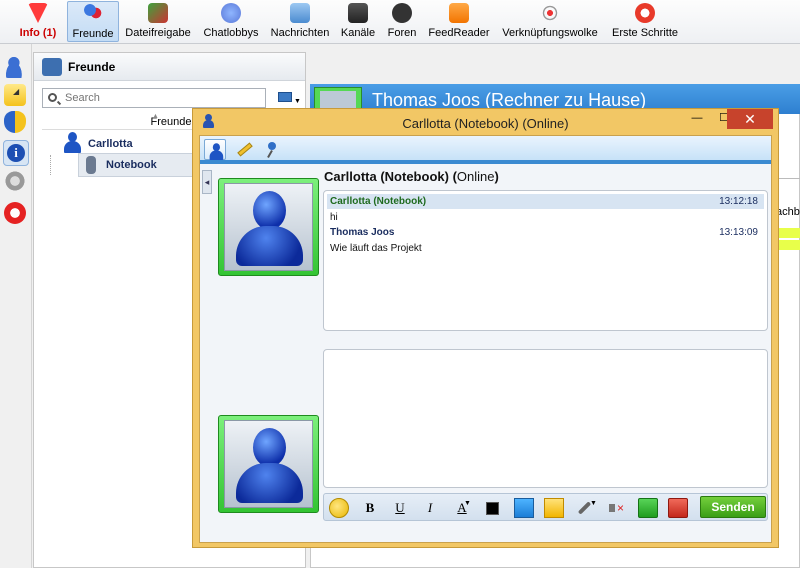 This screenshot has width=800, height=568. Describe the element at coordinates (645, 13) in the screenshot. I see `lifebuoy-icon` at that location.